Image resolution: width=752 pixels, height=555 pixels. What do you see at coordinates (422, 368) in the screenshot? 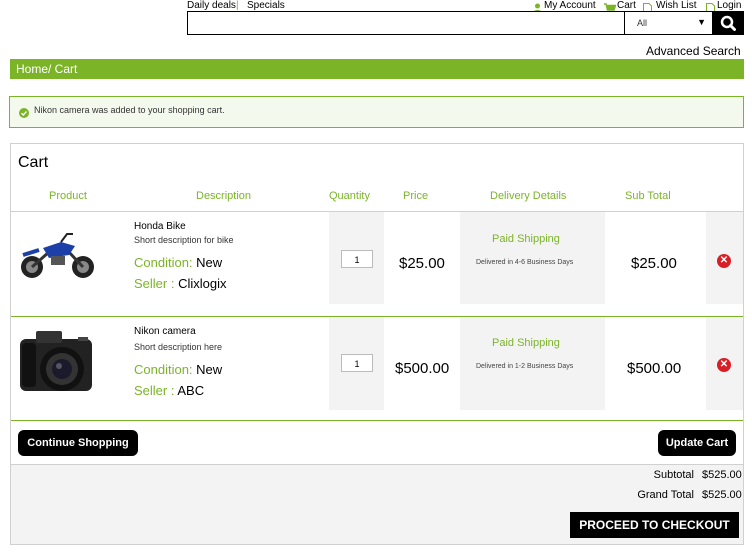
I see `item-price: $500.00` at bounding box center [422, 368].